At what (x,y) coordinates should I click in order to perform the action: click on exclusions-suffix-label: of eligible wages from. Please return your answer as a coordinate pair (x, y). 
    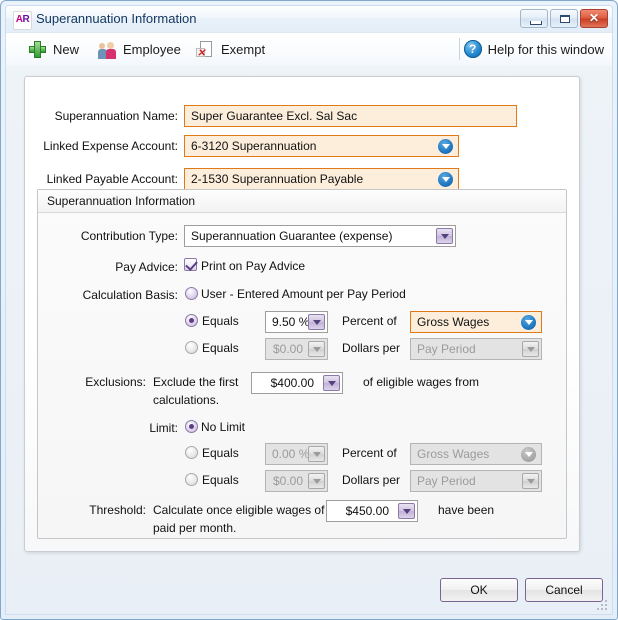
    Looking at the image, I should click on (421, 382).